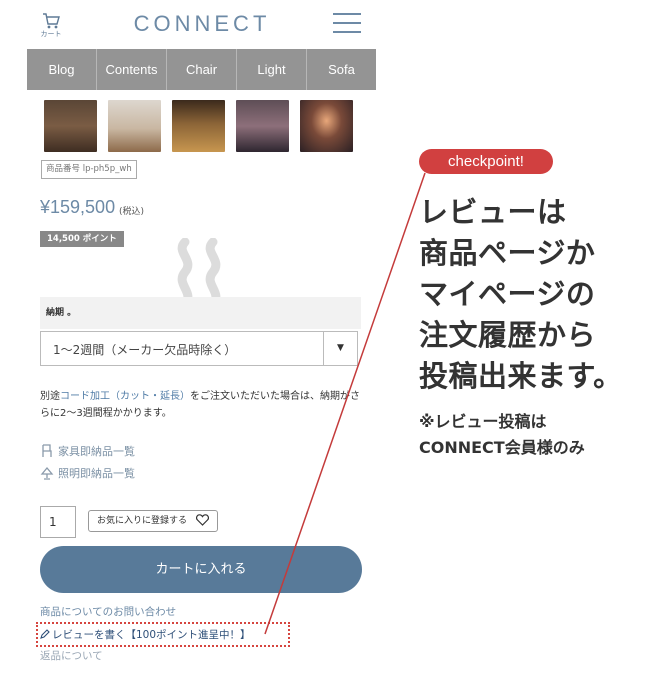 The width and height of the screenshot is (650, 685). Describe the element at coordinates (340, 348) in the screenshot. I see `chevron-down-icon: ▼` at that location.